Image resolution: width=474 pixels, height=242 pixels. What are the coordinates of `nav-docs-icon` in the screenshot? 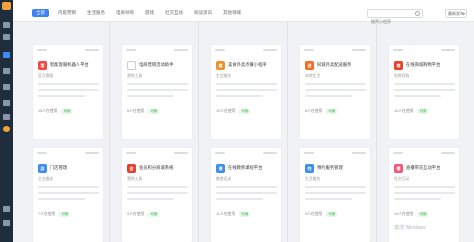 It's located at (6, 103).